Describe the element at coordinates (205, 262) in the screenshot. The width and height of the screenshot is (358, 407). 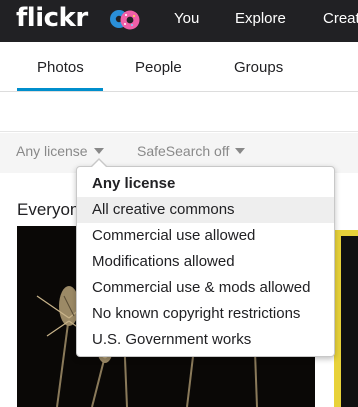
I see `license-option-modifications: Modifications allowed` at that location.